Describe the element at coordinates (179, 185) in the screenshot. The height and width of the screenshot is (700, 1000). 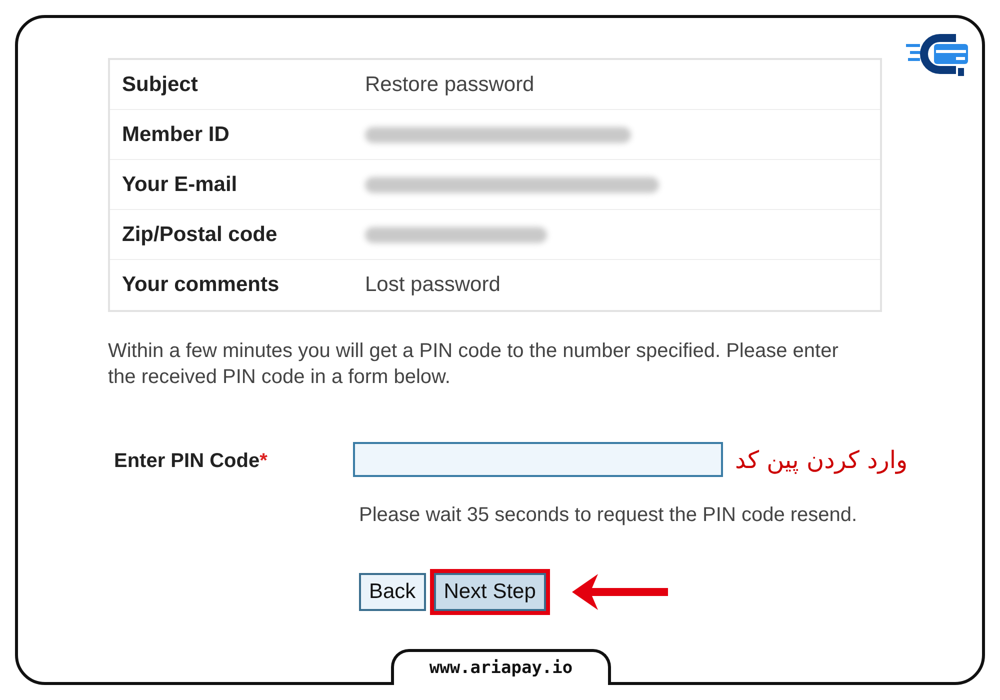
I see `field-label: Your E-mail` at that location.